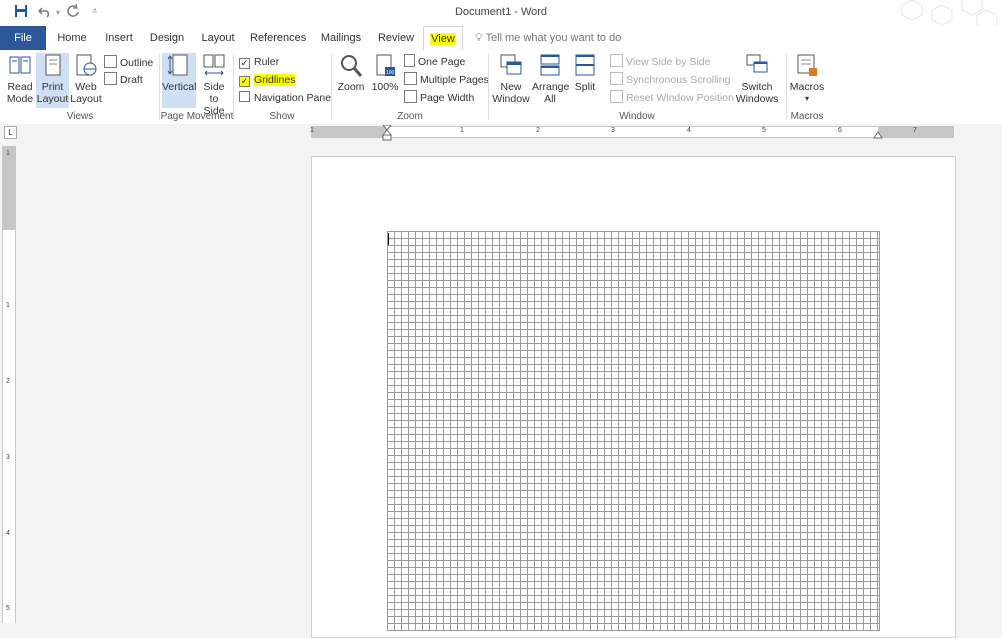  What do you see at coordinates (390, 73) in the screenshot?
I see `svg-text: 100` at bounding box center [390, 73].